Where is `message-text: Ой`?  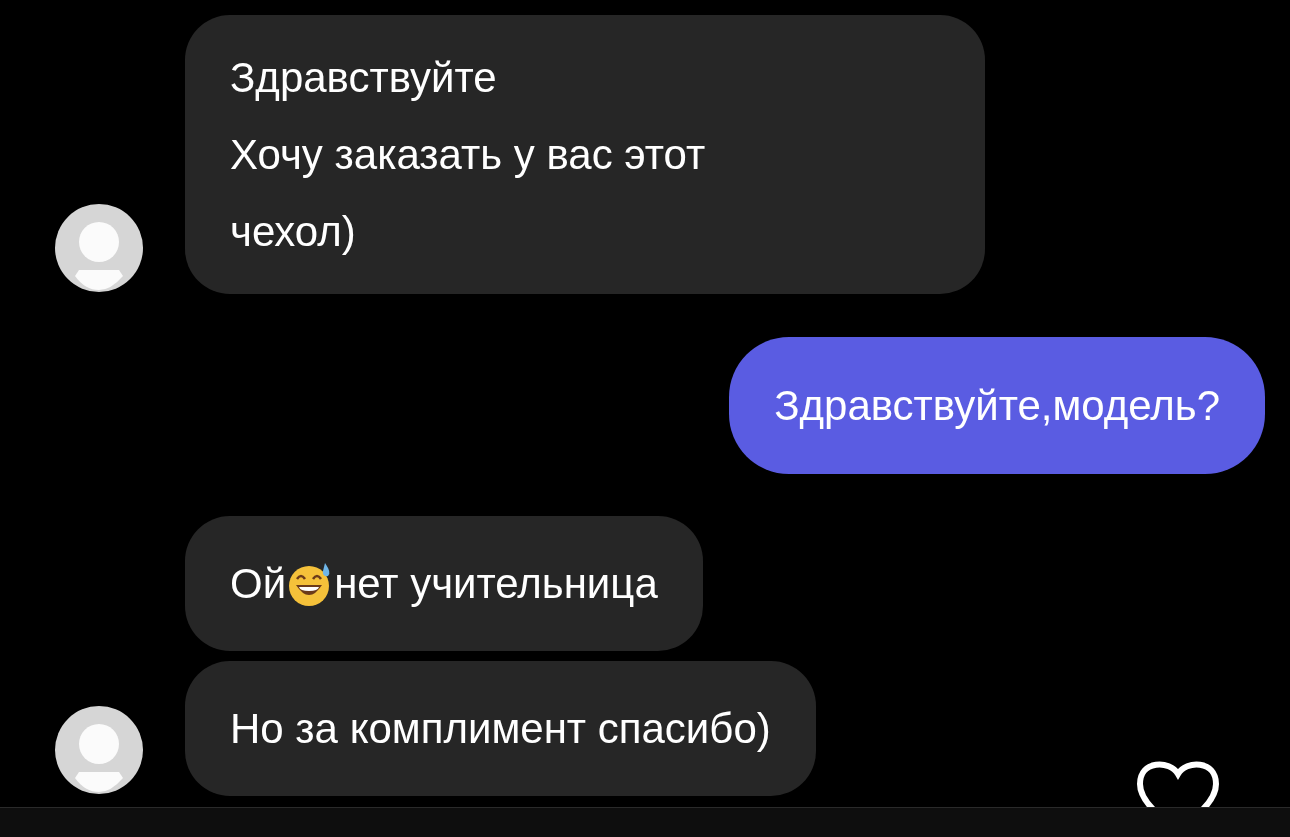 message-text: Ой is located at coordinates (258, 584).